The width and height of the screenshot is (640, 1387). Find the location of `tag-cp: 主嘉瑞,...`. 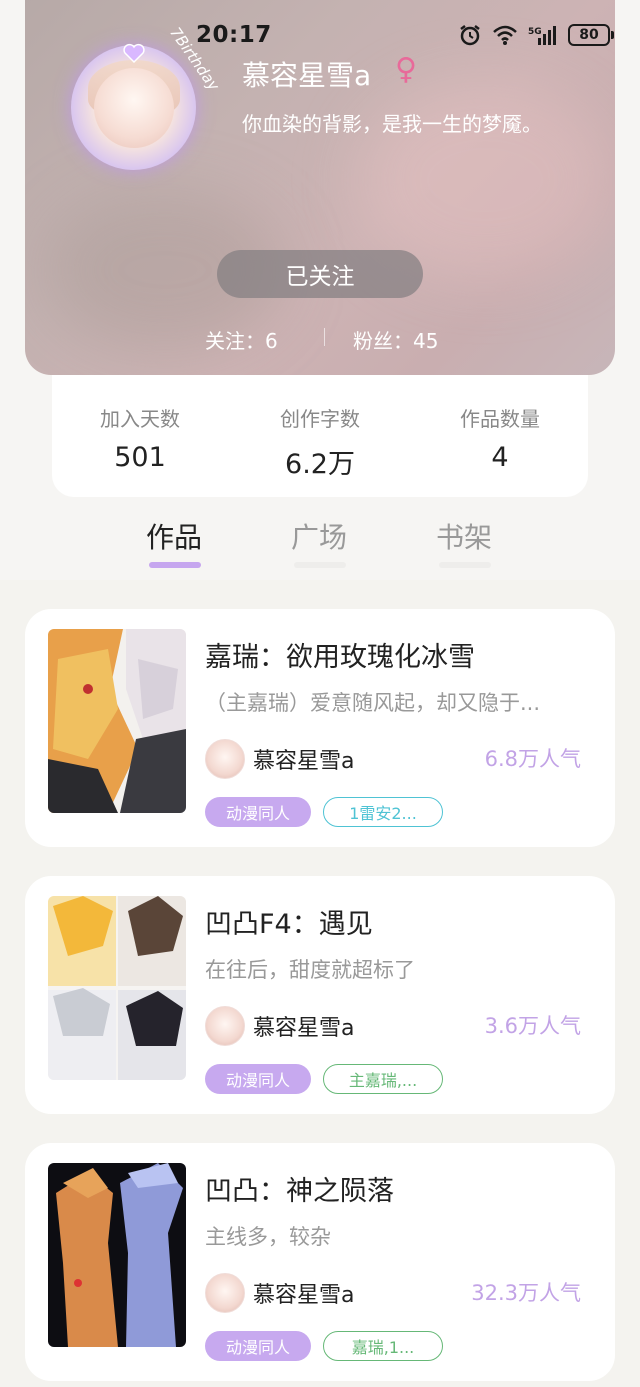

tag-cp: 主嘉瑞,... is located at coordinates (383, 1079).